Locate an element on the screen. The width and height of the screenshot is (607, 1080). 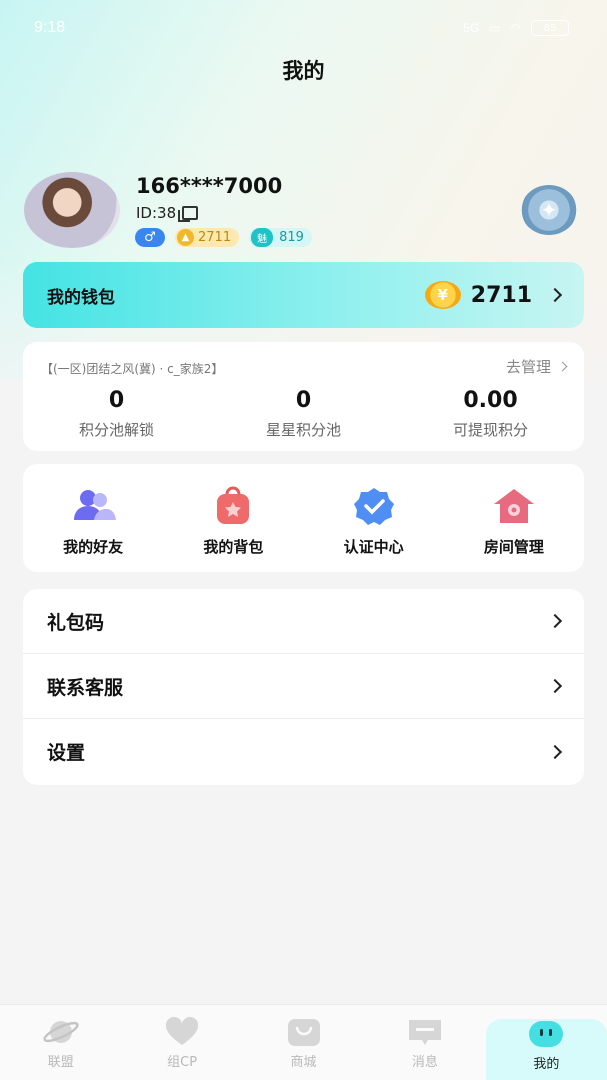
username: 166****7000 is located at coordinates (209, 186).